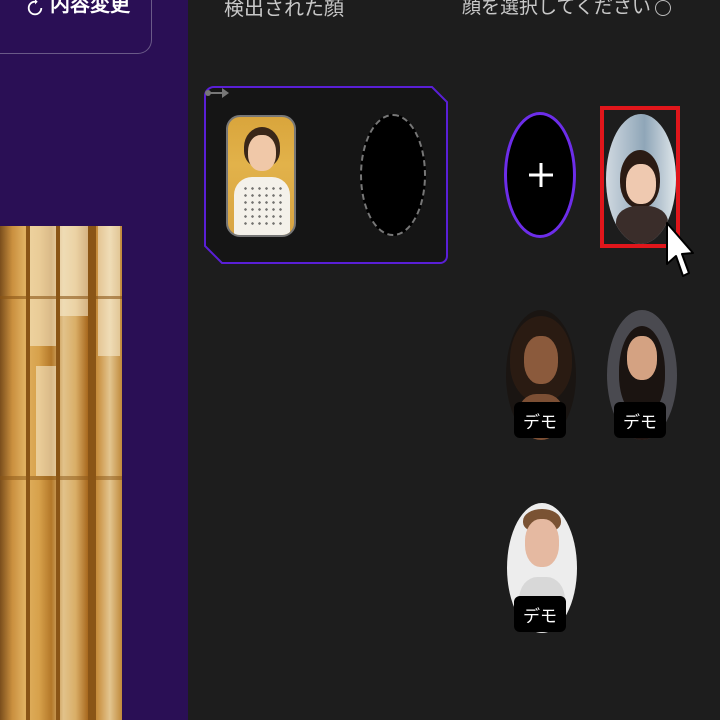 This screenshot has width=720, height=720. What do you see at coordinates (393, 175) in the screenshot?
I see `target-face-slot` at bounding box center [393, 175].